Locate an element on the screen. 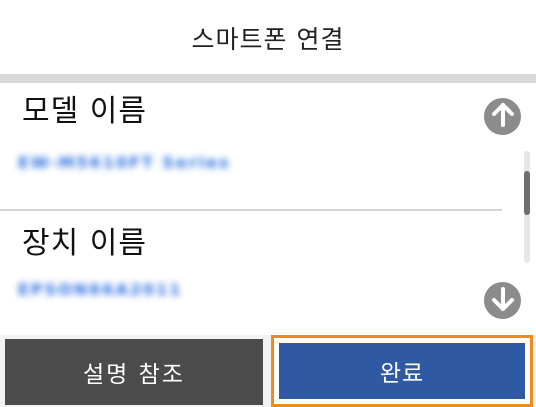 The image size is (536, 407). arrow-up-icon is located at coordinates (503, 117).